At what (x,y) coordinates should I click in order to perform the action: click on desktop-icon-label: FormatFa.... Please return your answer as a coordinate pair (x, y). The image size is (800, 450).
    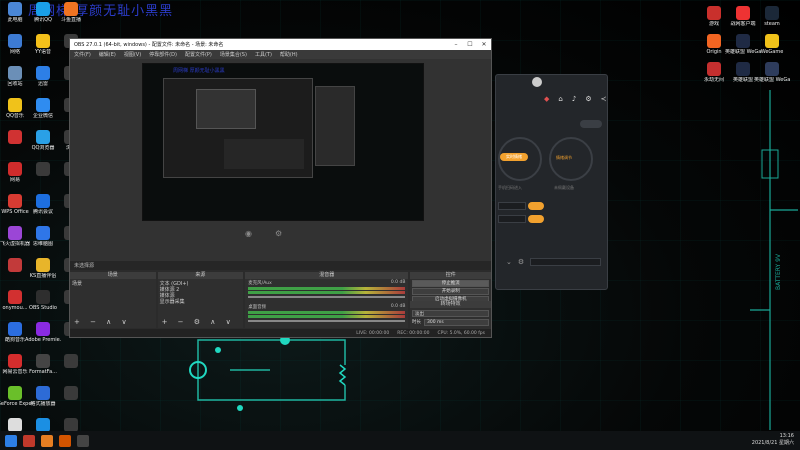
    Looking at the image, I should click on (43, 372).